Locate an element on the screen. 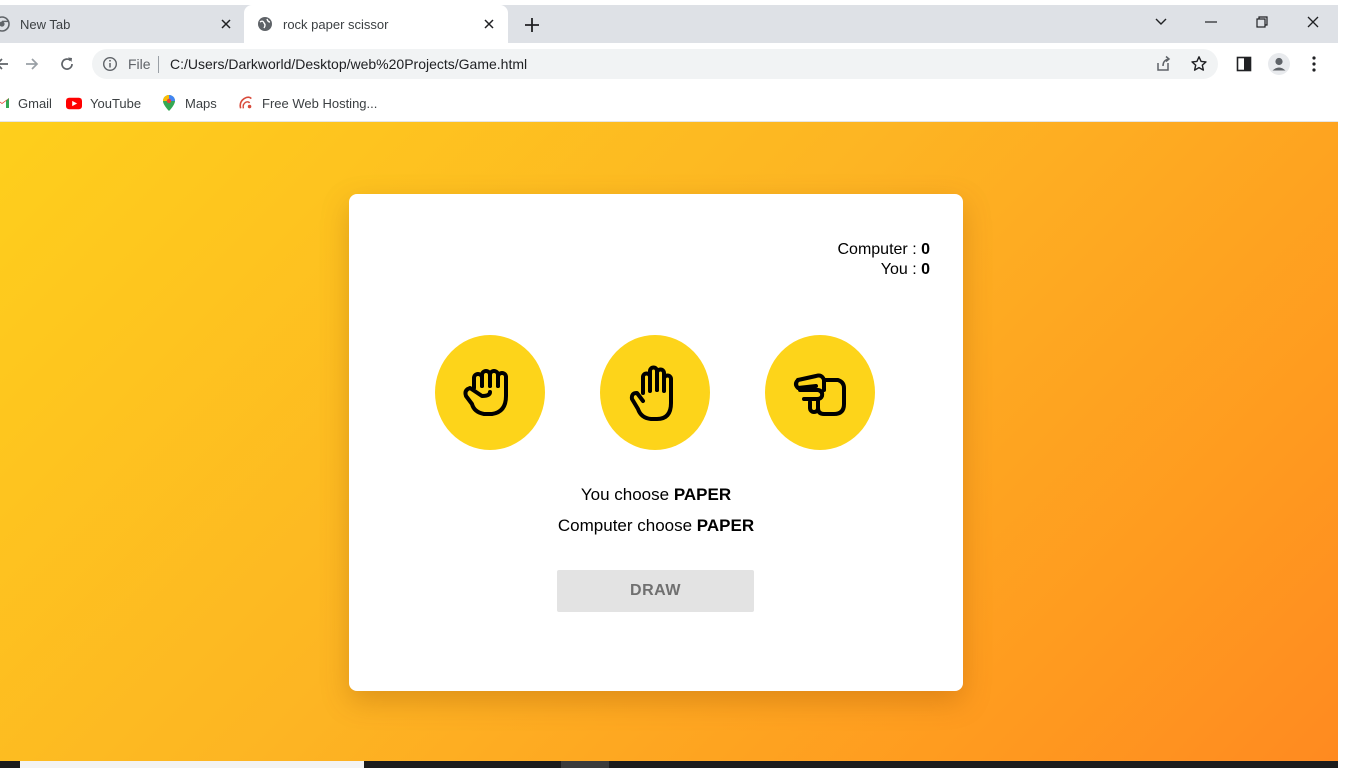  kebab-menu-icon is located at coordinates (1314, 64).